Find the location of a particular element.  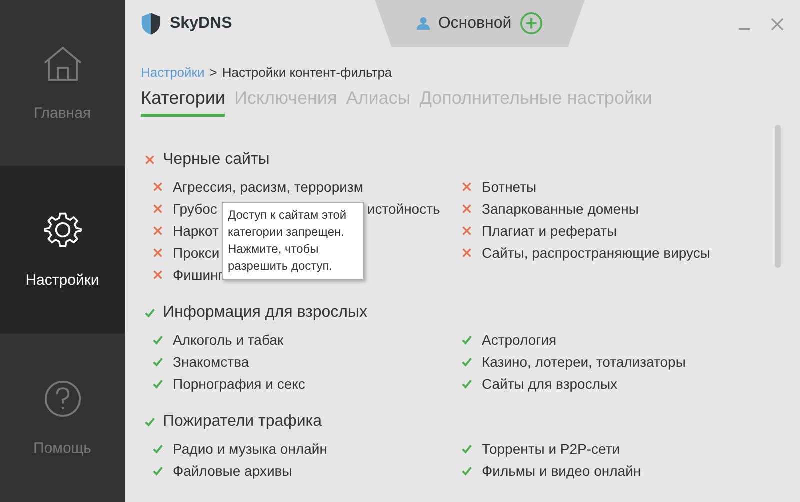

home-icon is located at coordinates (62, 63).